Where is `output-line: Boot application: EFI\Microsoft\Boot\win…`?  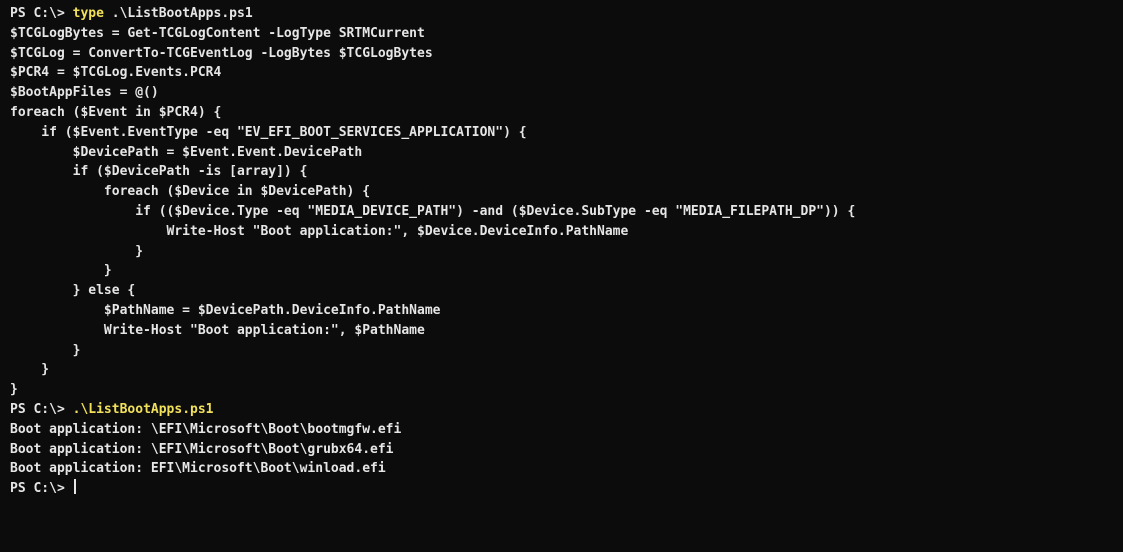
output-line: Boot application: EFI\Microsoft\Boot\win… is located at coordinates (198, 469).